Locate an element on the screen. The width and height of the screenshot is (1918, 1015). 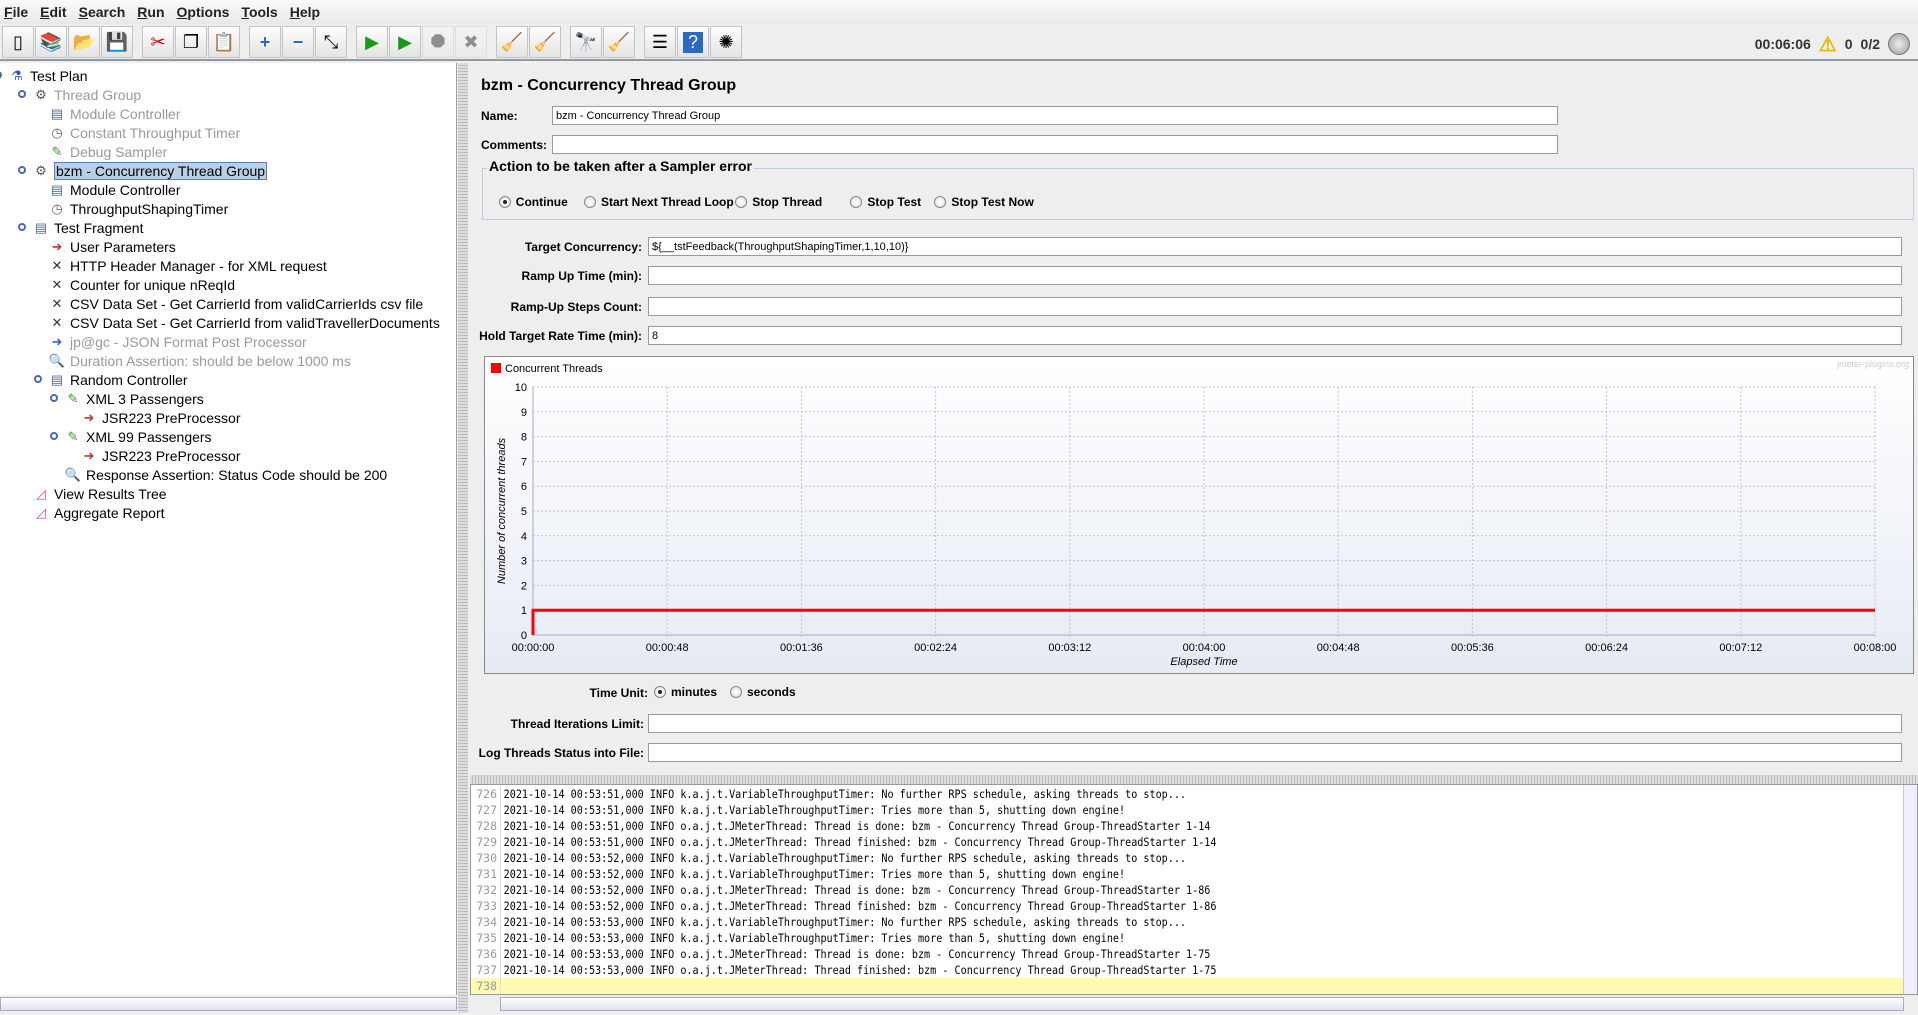
search-binoculars-button: 🔭 is located at coordinates (586, 42).